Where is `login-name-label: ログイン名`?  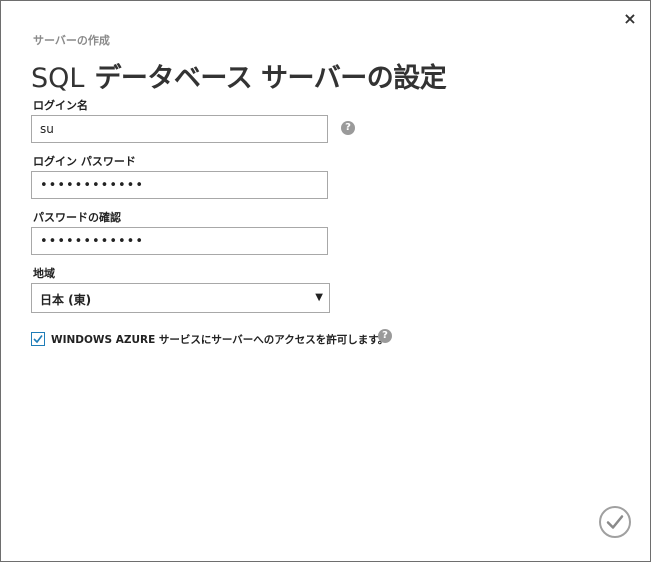
login-name-label: ログイン名 is located at coordinates (60, 105).